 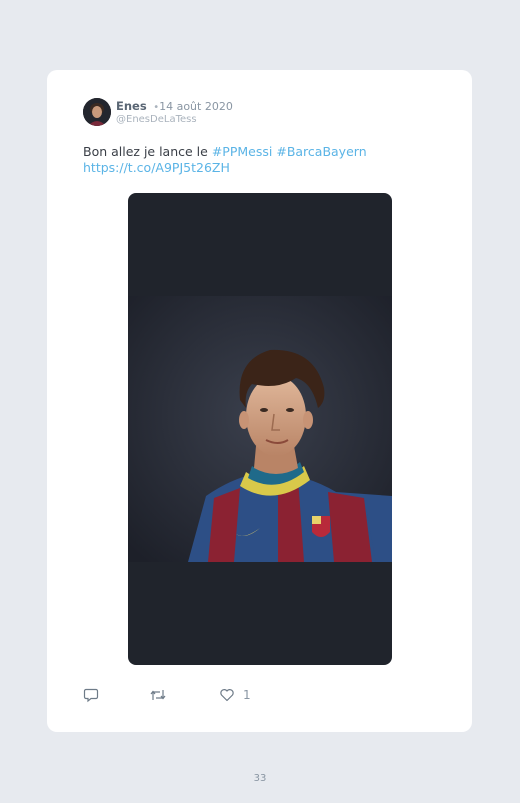 I want to click on avatar, so click(x=97, y=112).